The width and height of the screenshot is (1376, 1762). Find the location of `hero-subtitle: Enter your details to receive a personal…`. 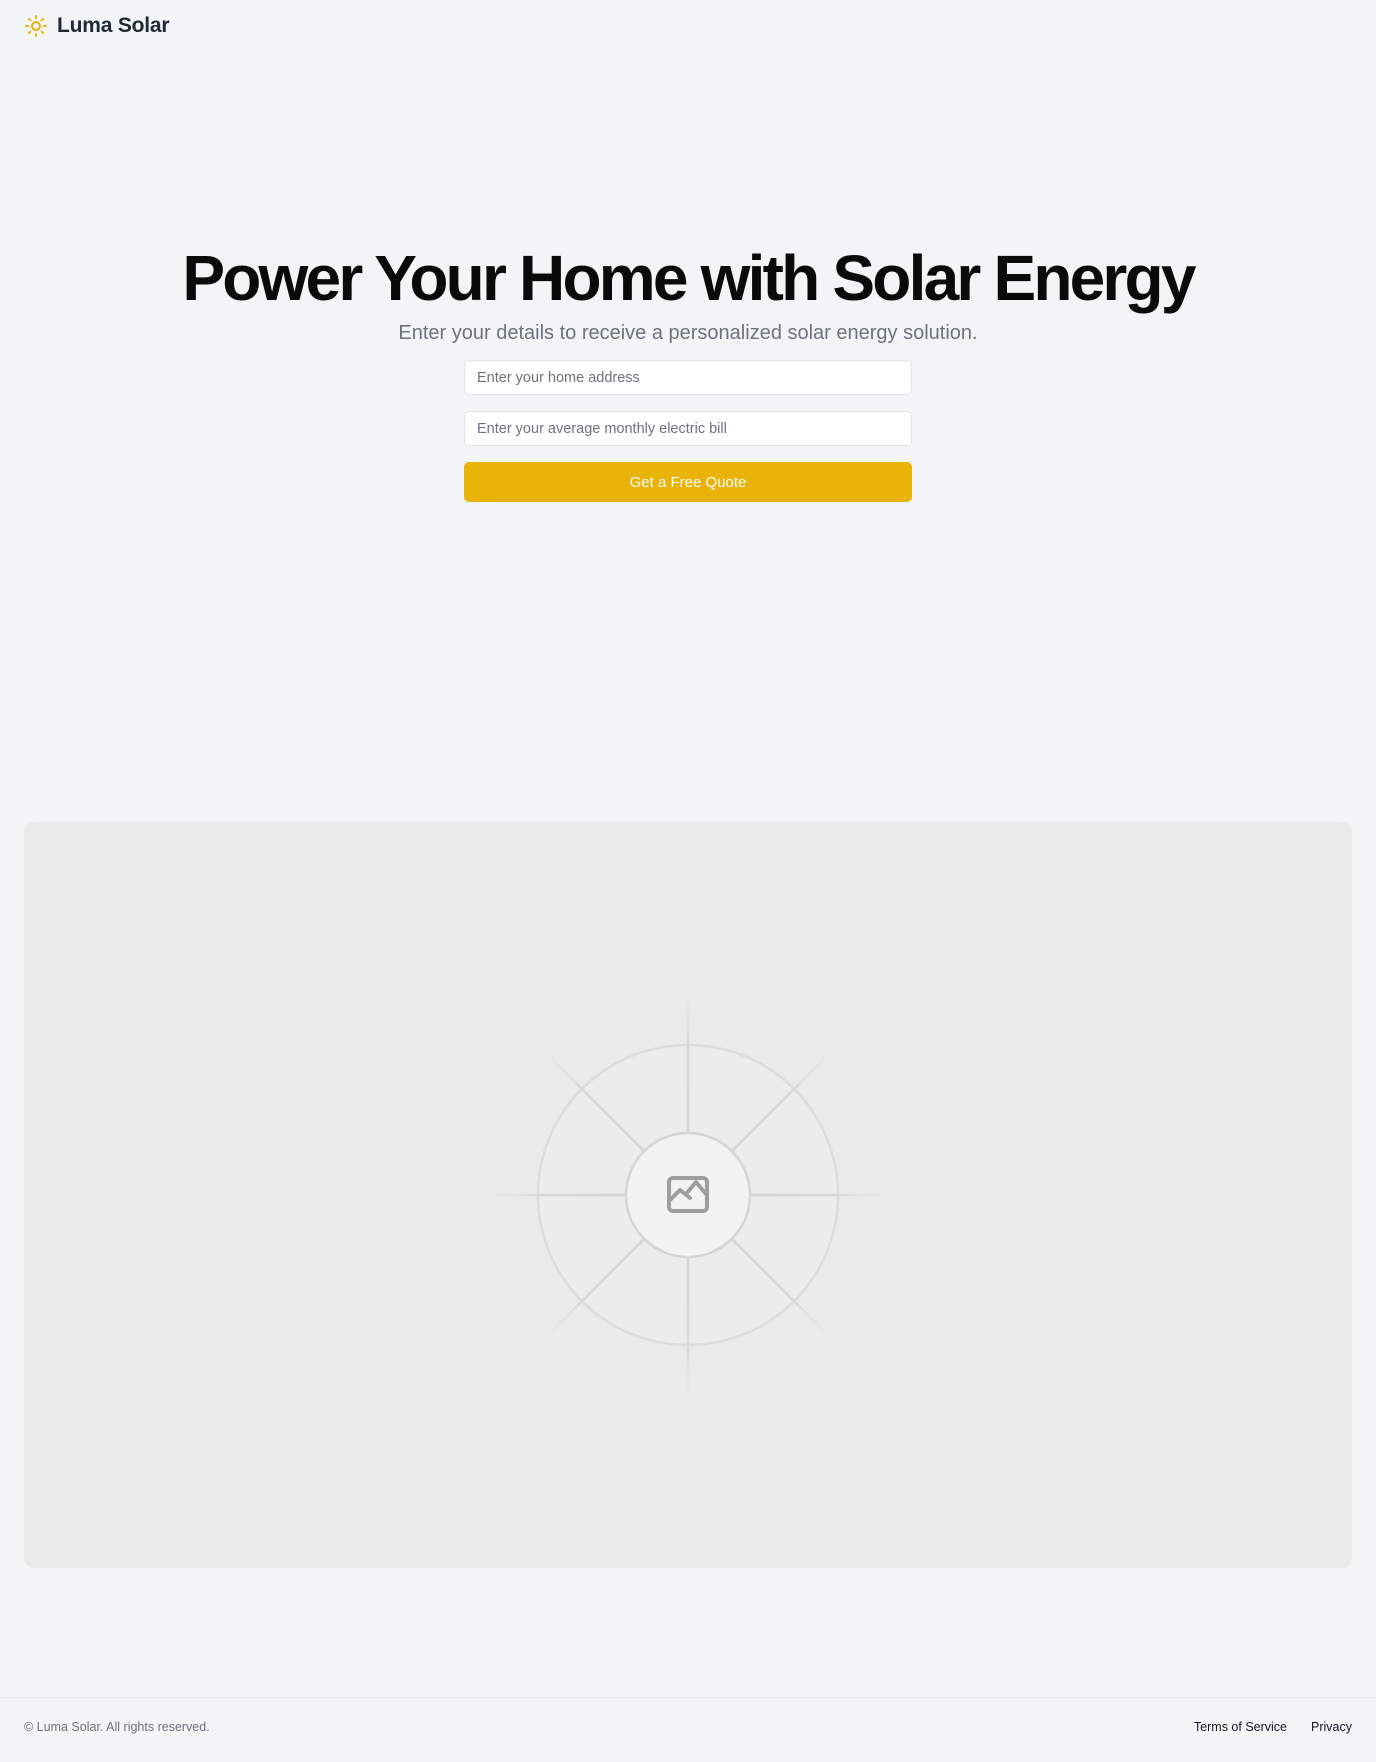

hero-subtitle: Enter your details to receive a personal… is located at coordinates (688, 333).